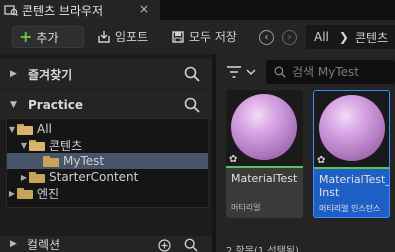  Describe the element at coordinates (343, 37) in the screenshot. I see `chevron-right-icon: ❯` at that location.